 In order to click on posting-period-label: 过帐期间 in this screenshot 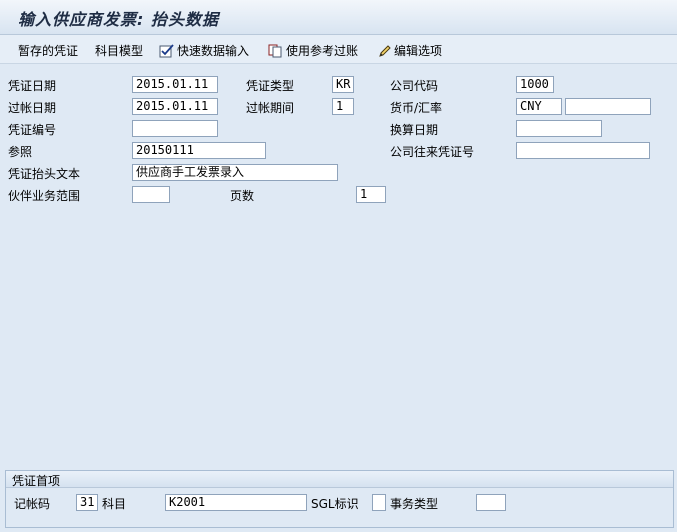, I will do `click(270, 108)`.